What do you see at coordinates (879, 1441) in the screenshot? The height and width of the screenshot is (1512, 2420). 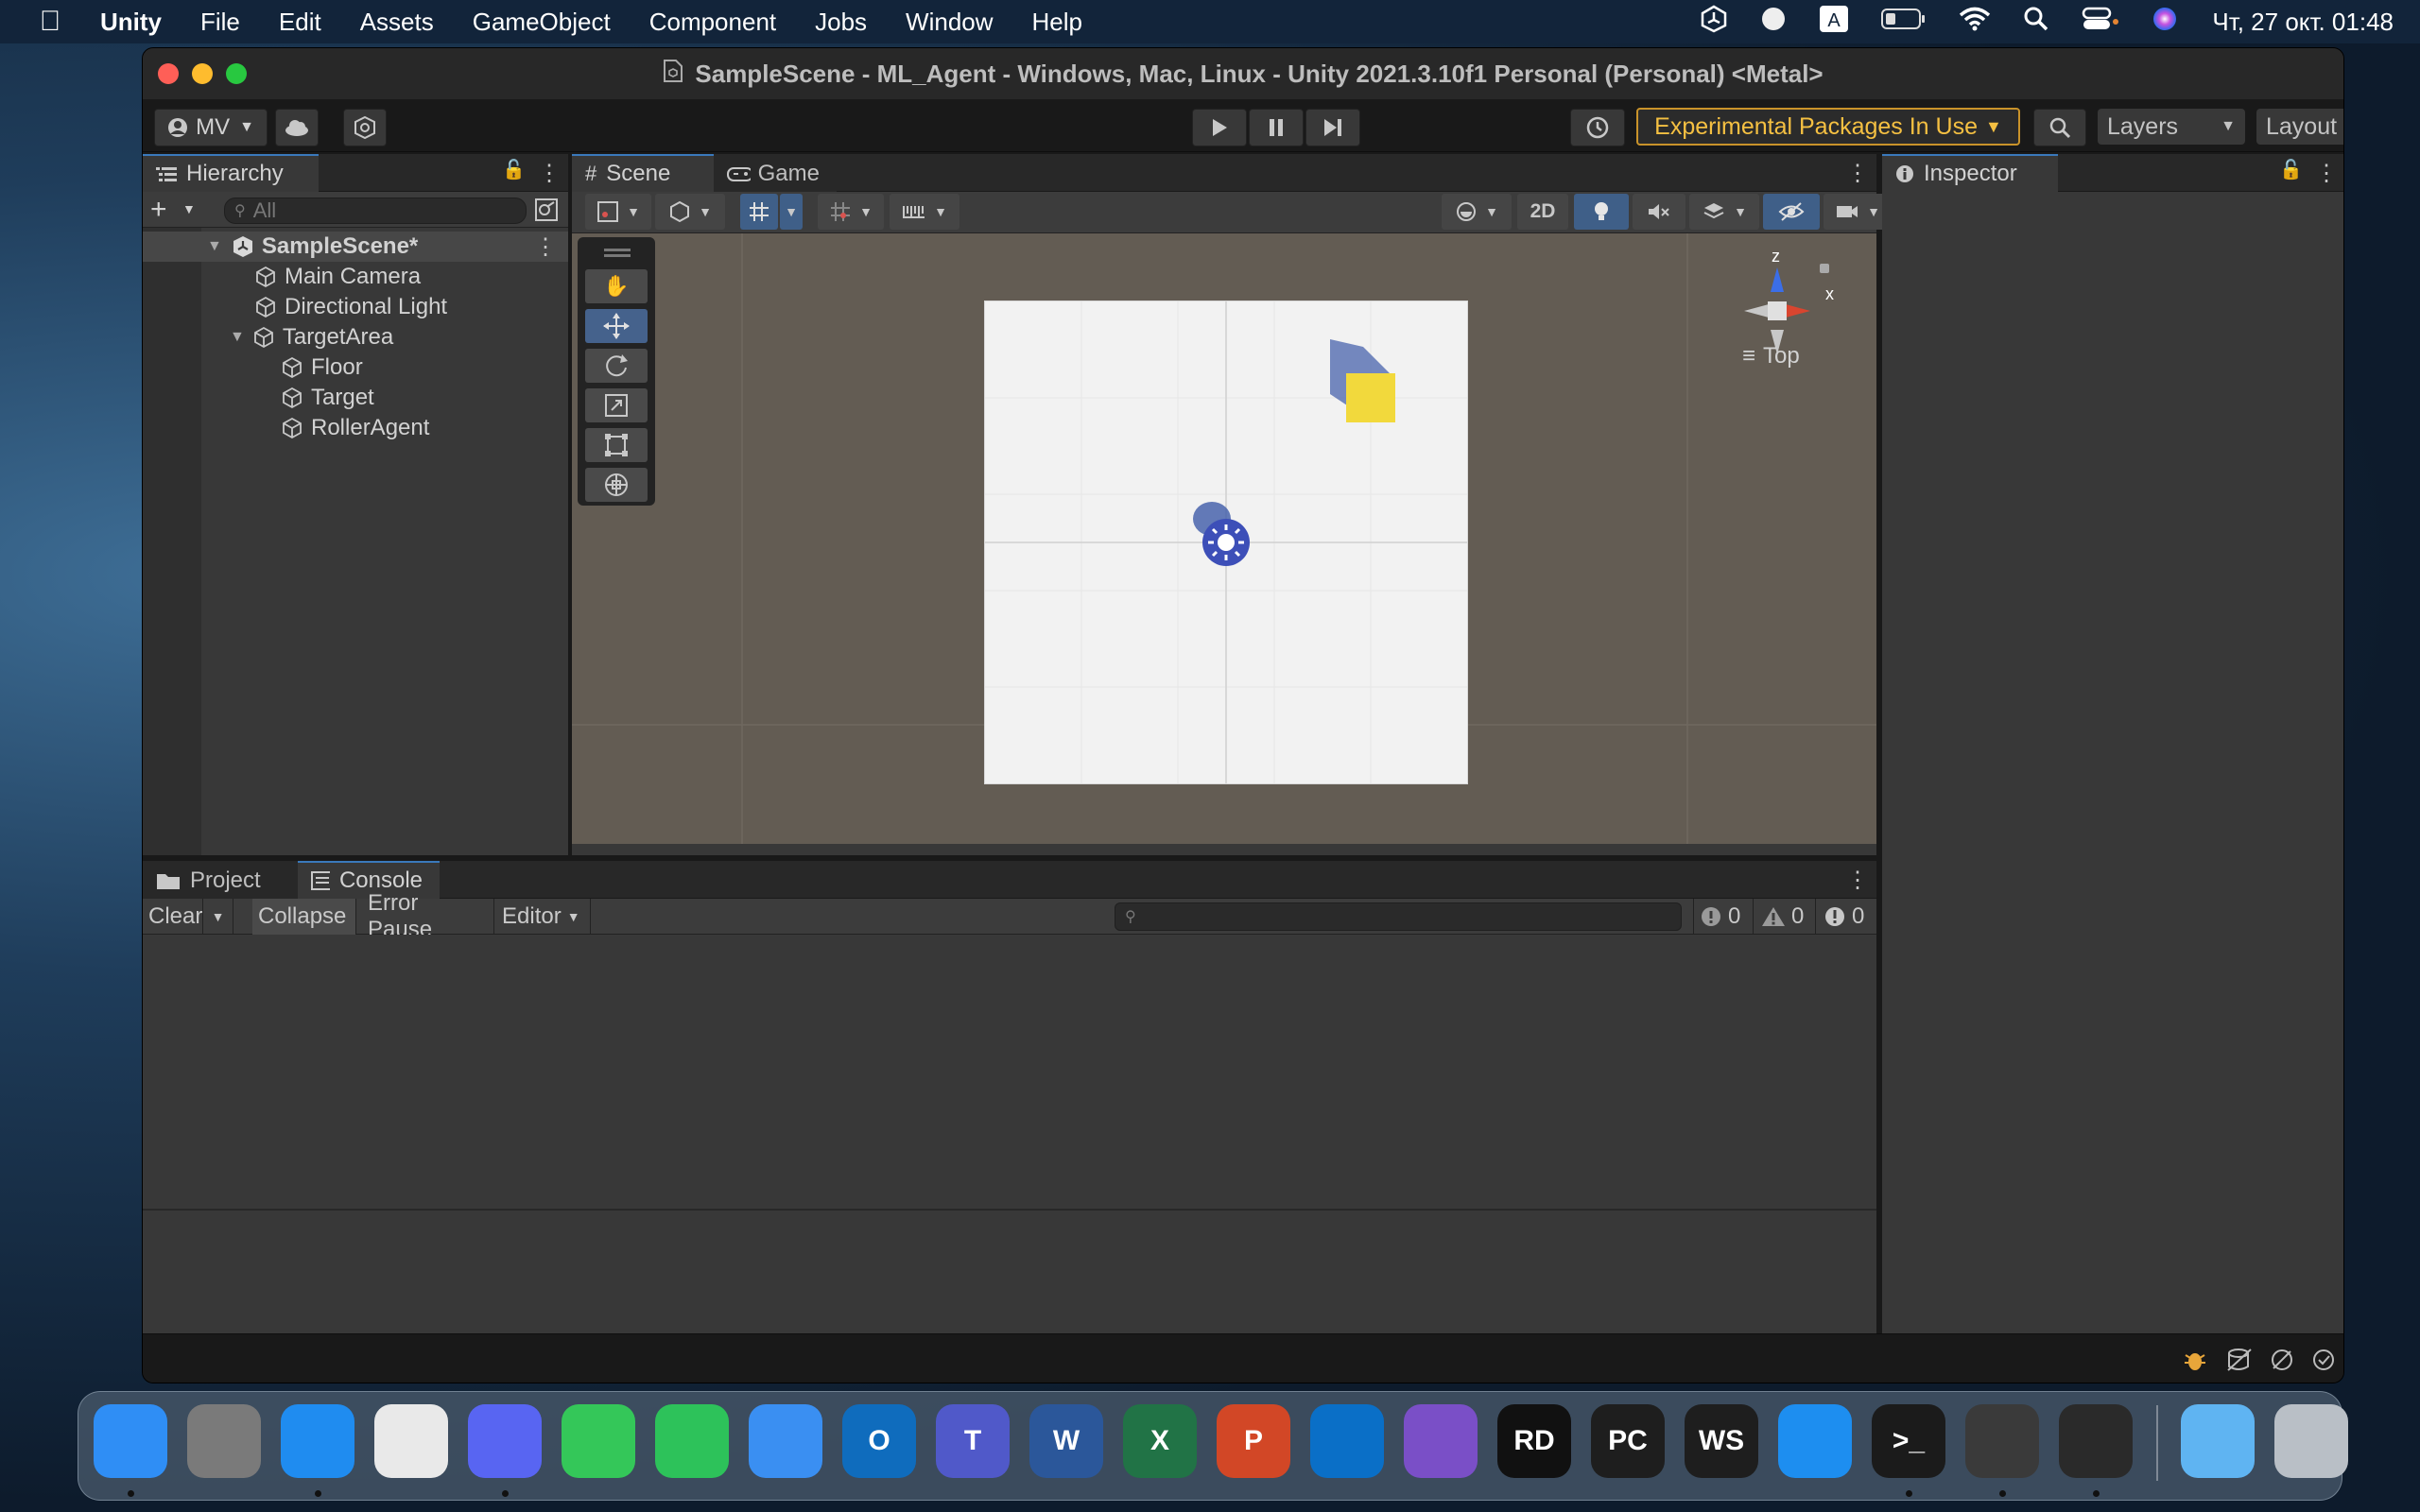 I see `dock-app-outlook: O` at bounding box center [879, 1441].